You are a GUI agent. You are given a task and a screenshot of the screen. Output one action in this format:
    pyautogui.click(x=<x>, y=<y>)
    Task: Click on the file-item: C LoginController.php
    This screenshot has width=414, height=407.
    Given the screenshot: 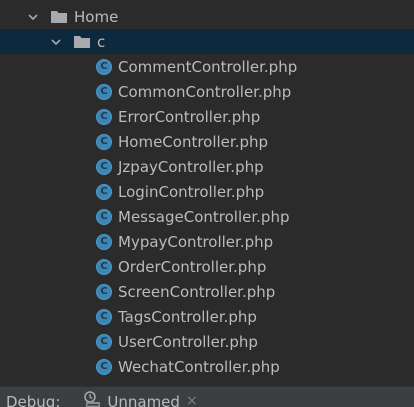 What is the action you would take?
    pyautogui.click(x=207, y=191)
    